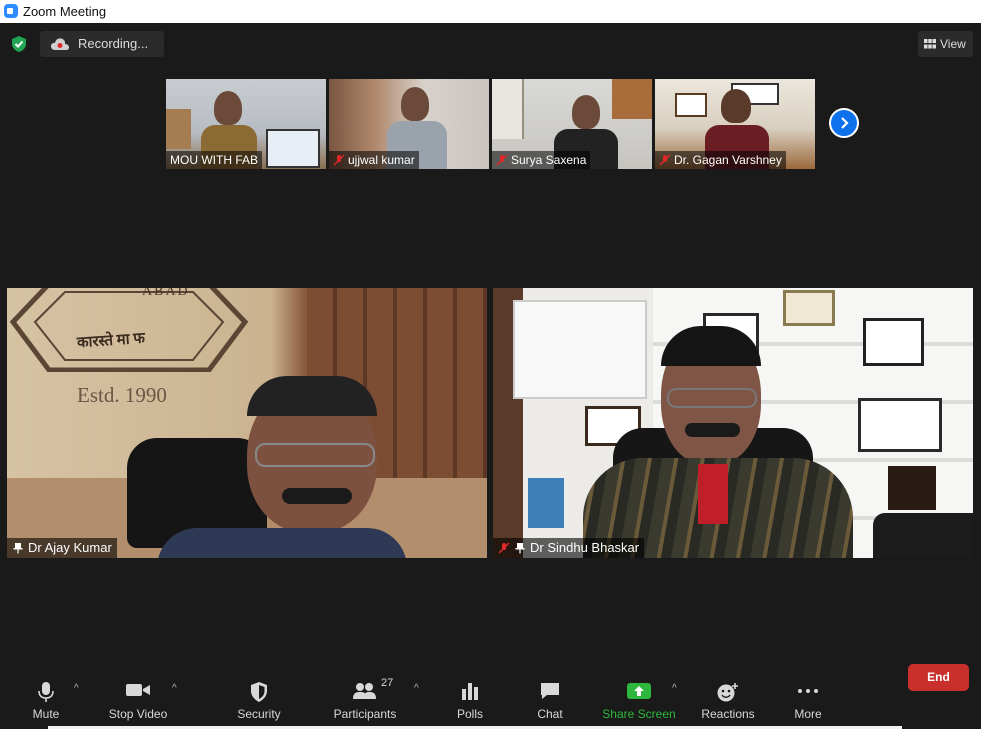  What do you see at coordinates (674, 688) in the screenshot?
I see `share-options-chevron-up-icon: ^` at bounding box center [674, 688].